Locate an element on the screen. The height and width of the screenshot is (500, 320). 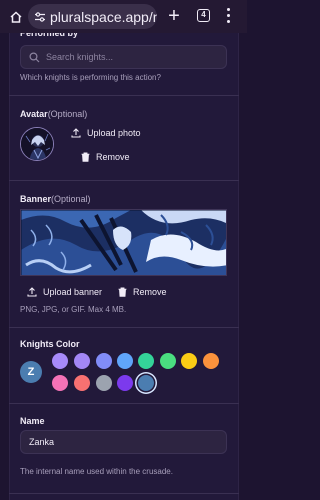
banner-label: Banner(Optional) is located at coordinates (55, 199).